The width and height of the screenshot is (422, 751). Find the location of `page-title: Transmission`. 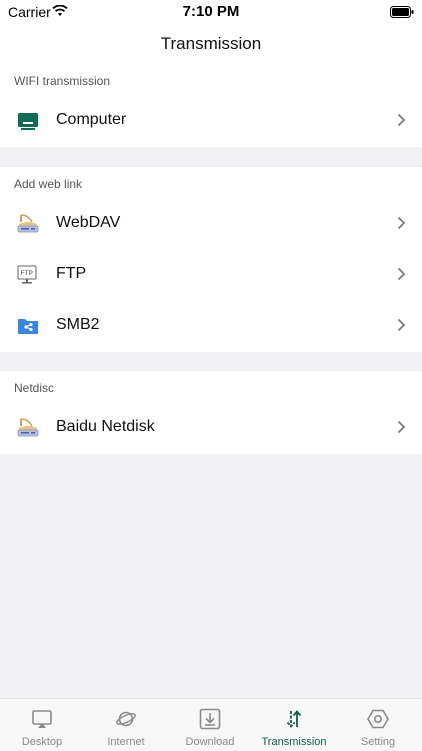

page-title: Transmission is located at coordinates (211, 43).